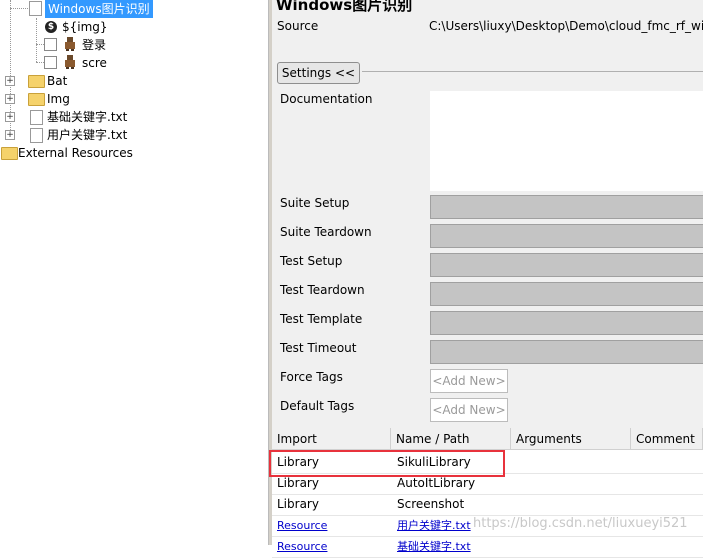  What do you see at coordinates (298, 26) in the screenshot?
I see `source-label: Source` at bounding box center [298, 26].